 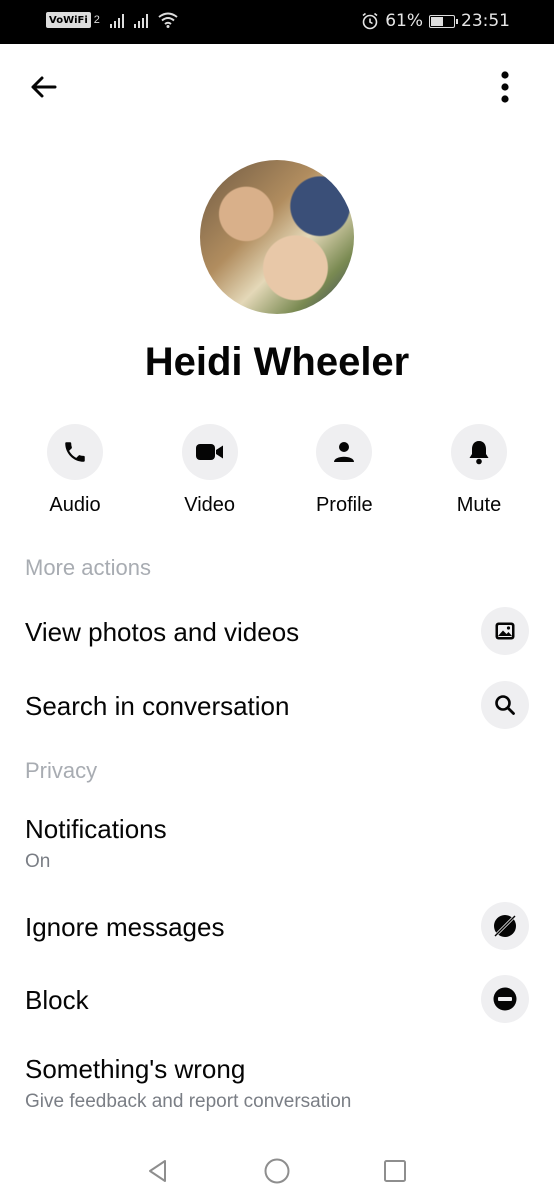 I want to click on profile-label: Profile, so click(x=344, y=505).